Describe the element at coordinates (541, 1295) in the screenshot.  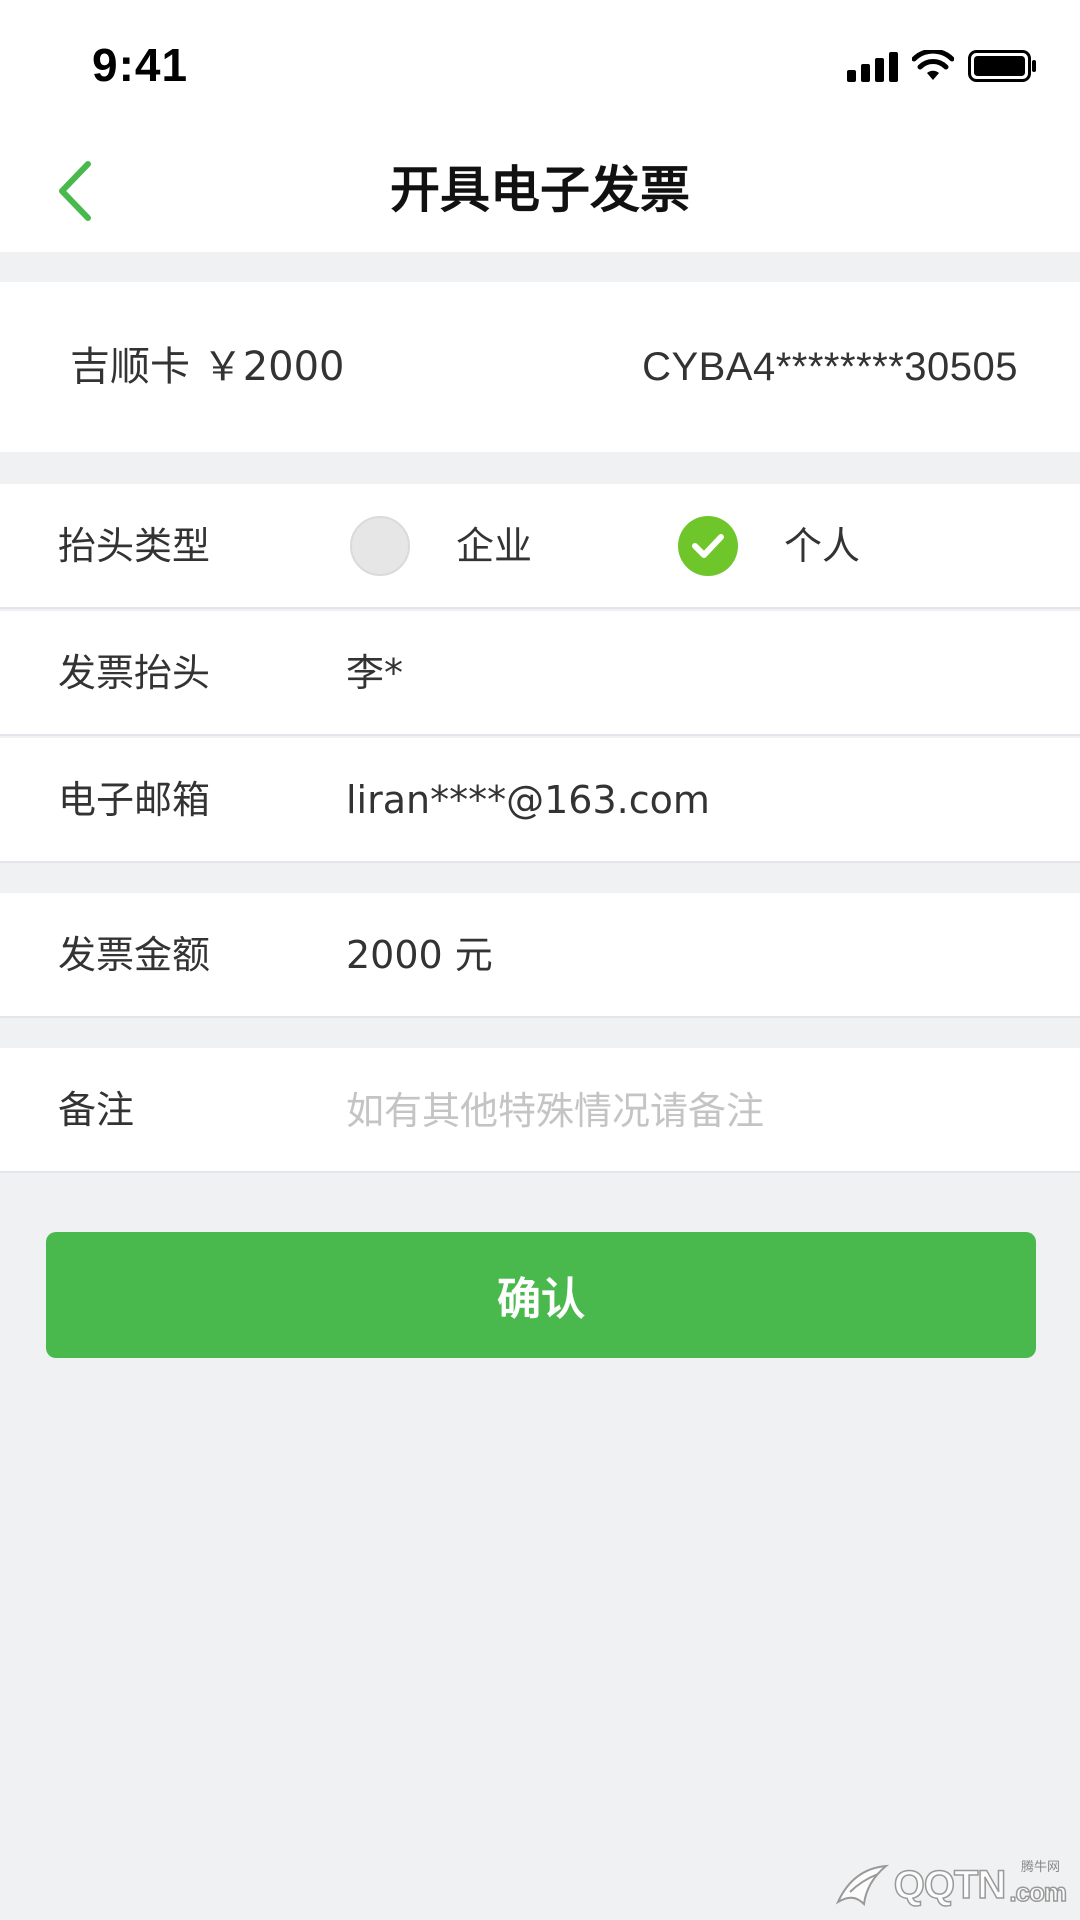
I see `confirm-button: 确认` at that location.